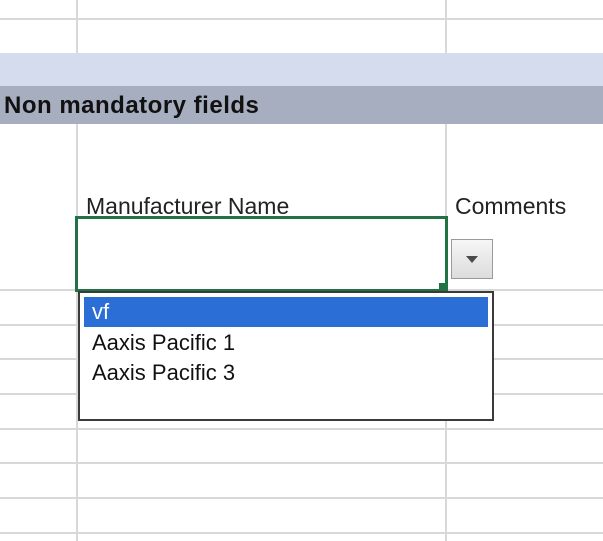 Image resolution: width=603 pixels, height=541 pixels. I want to click on section-header-band-light, so click(301, 69).